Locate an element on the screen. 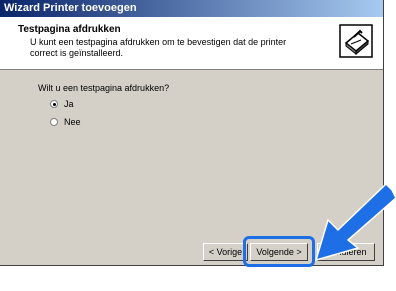 Image resolution: width=396 pixels, height=291 pixels. radio-option-nee: Nee is located at coordinates (65, 122).